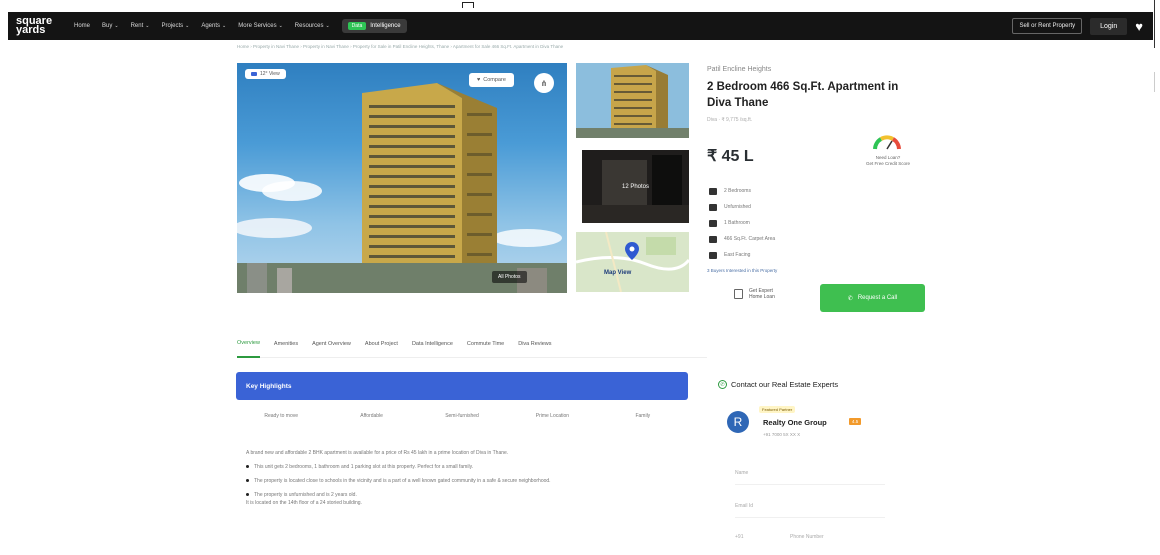 This screenshot has height=555, width=1160. I want to click on feature-furnishing: Unfurnished, so click(742, 207).